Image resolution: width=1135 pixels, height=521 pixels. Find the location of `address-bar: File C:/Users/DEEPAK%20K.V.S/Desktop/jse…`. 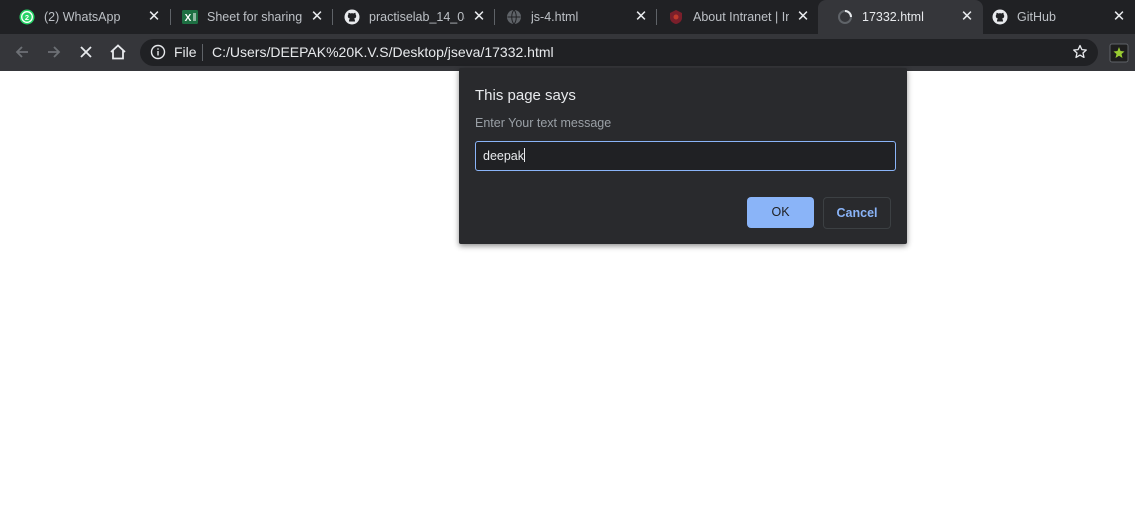

address-bar: File C:/Users/DEEPAK%20K.V.S/Desktop/jse… is located at coordinates (619, 52).